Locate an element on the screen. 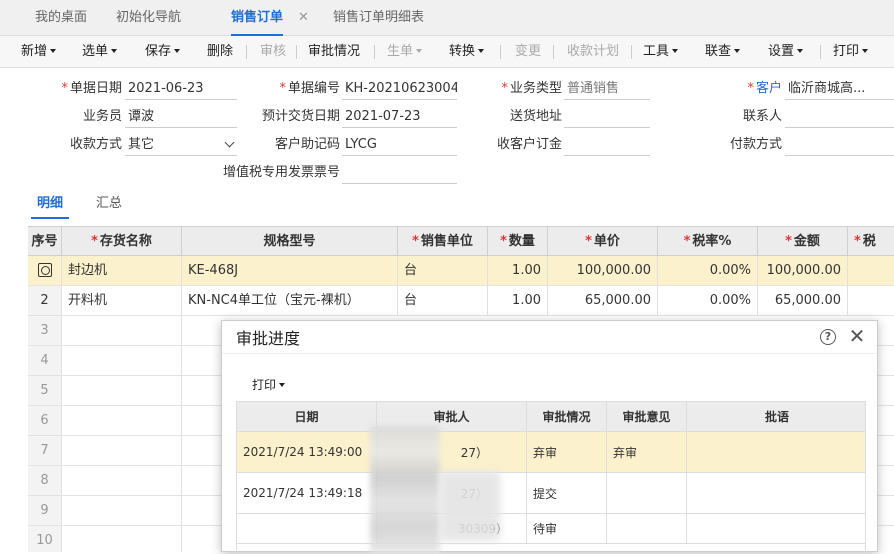  payment-field is located at coordinates (839, 145).